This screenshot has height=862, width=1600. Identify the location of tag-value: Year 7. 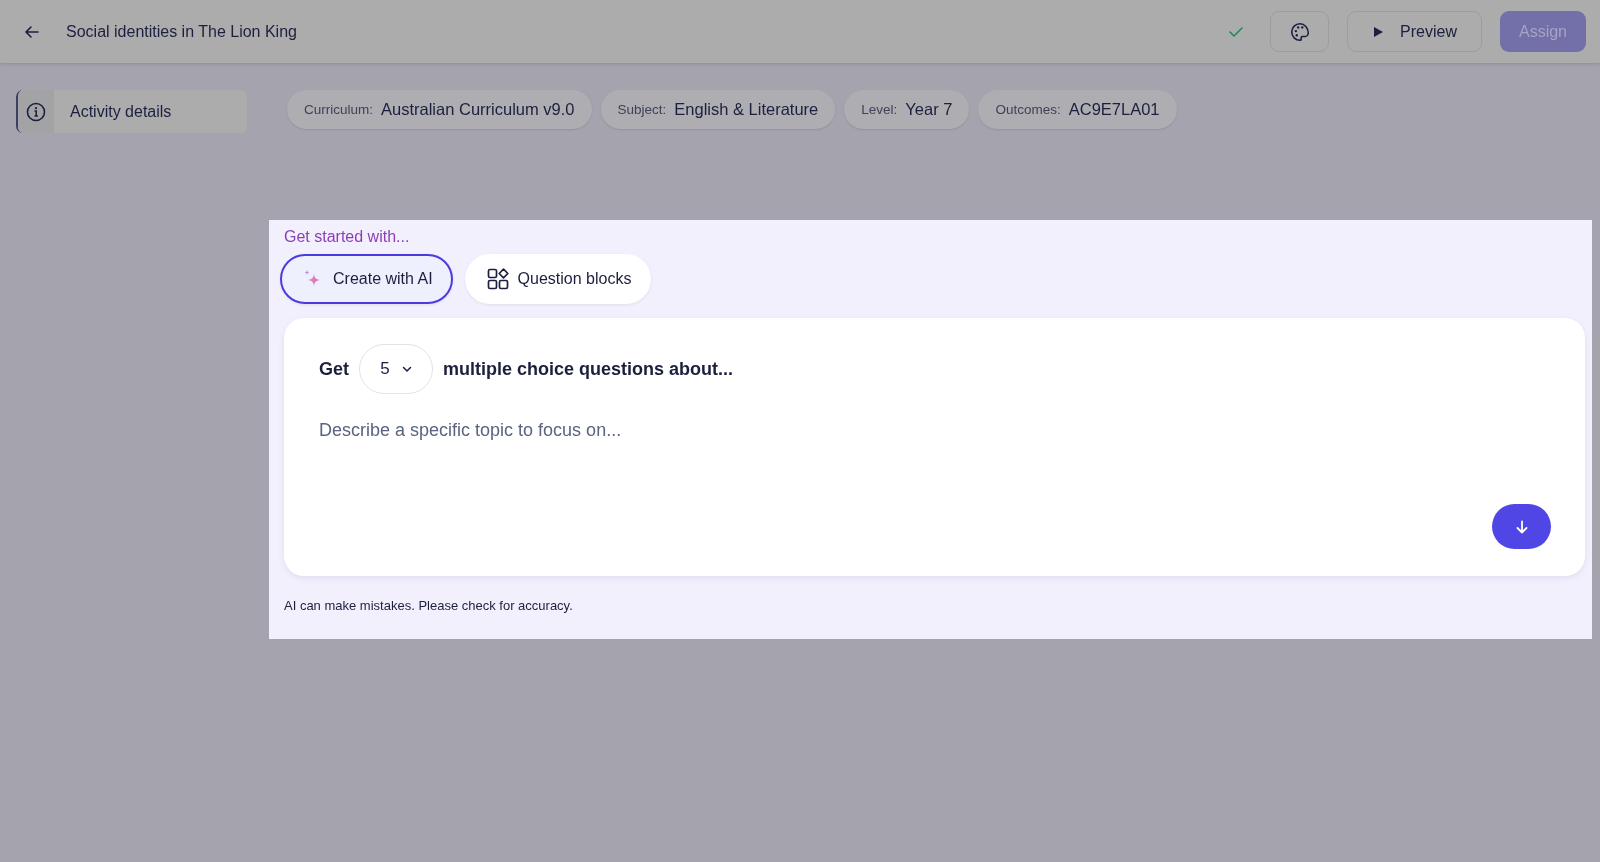
(929, 109).